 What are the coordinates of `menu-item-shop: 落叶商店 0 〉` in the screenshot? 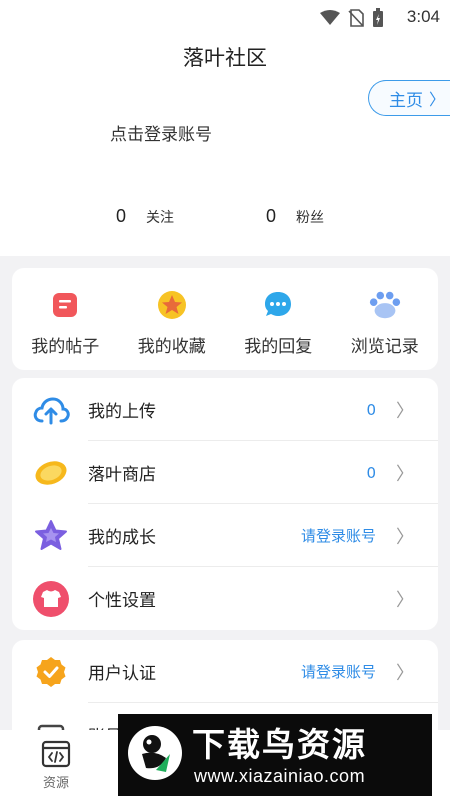 It's located at (225, 472).